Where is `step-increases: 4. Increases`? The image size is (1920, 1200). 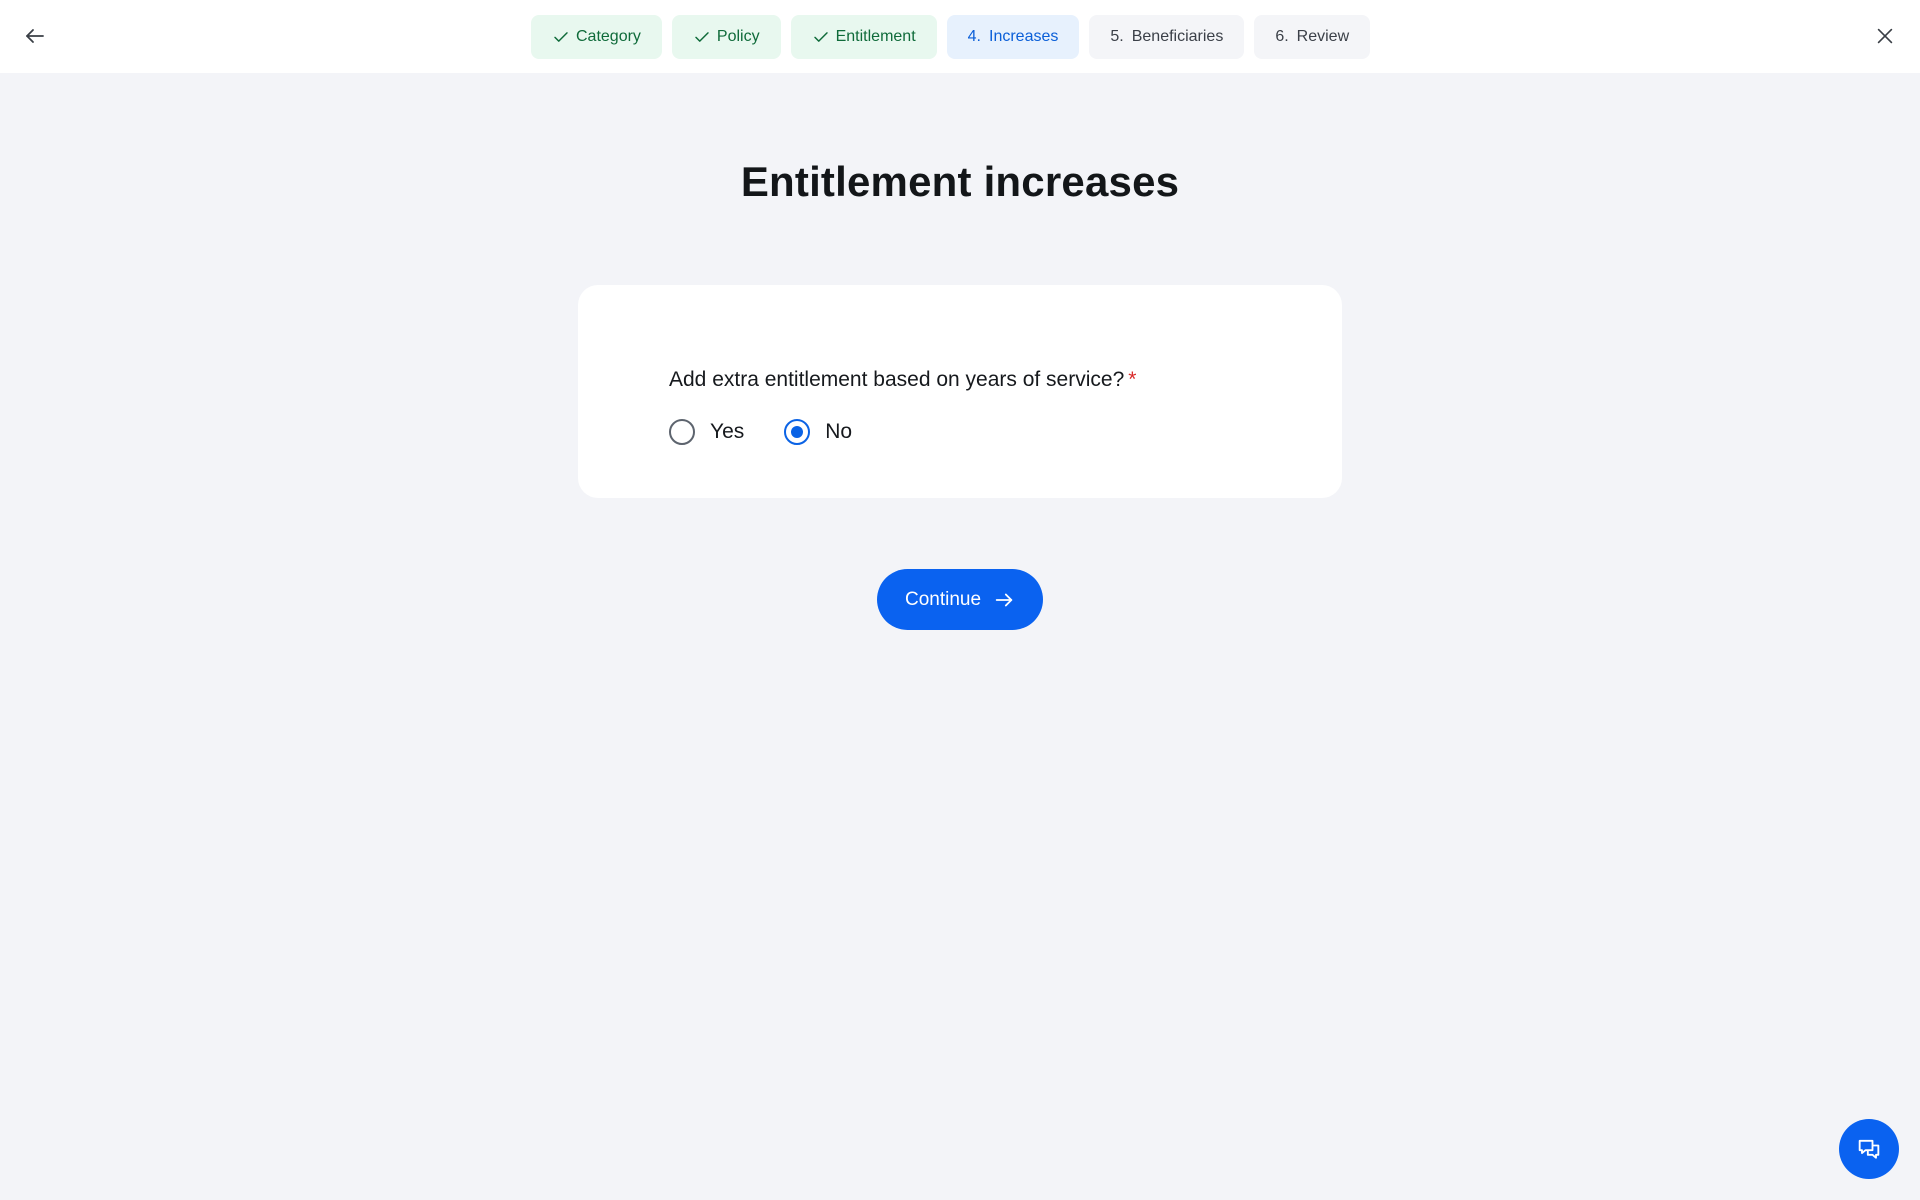
step-increases: 4. Increases is located at coordinates (1013, 37).